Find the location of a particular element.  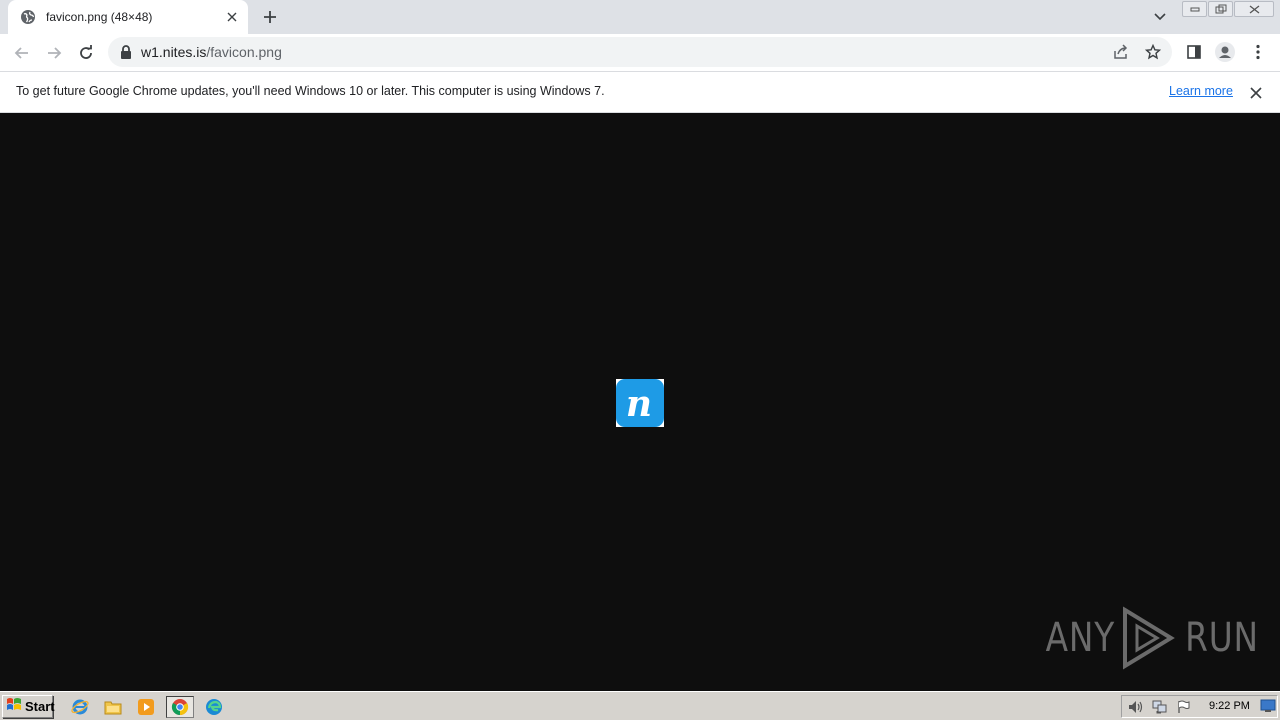

network-icon is located at coordinates (1160, 707).